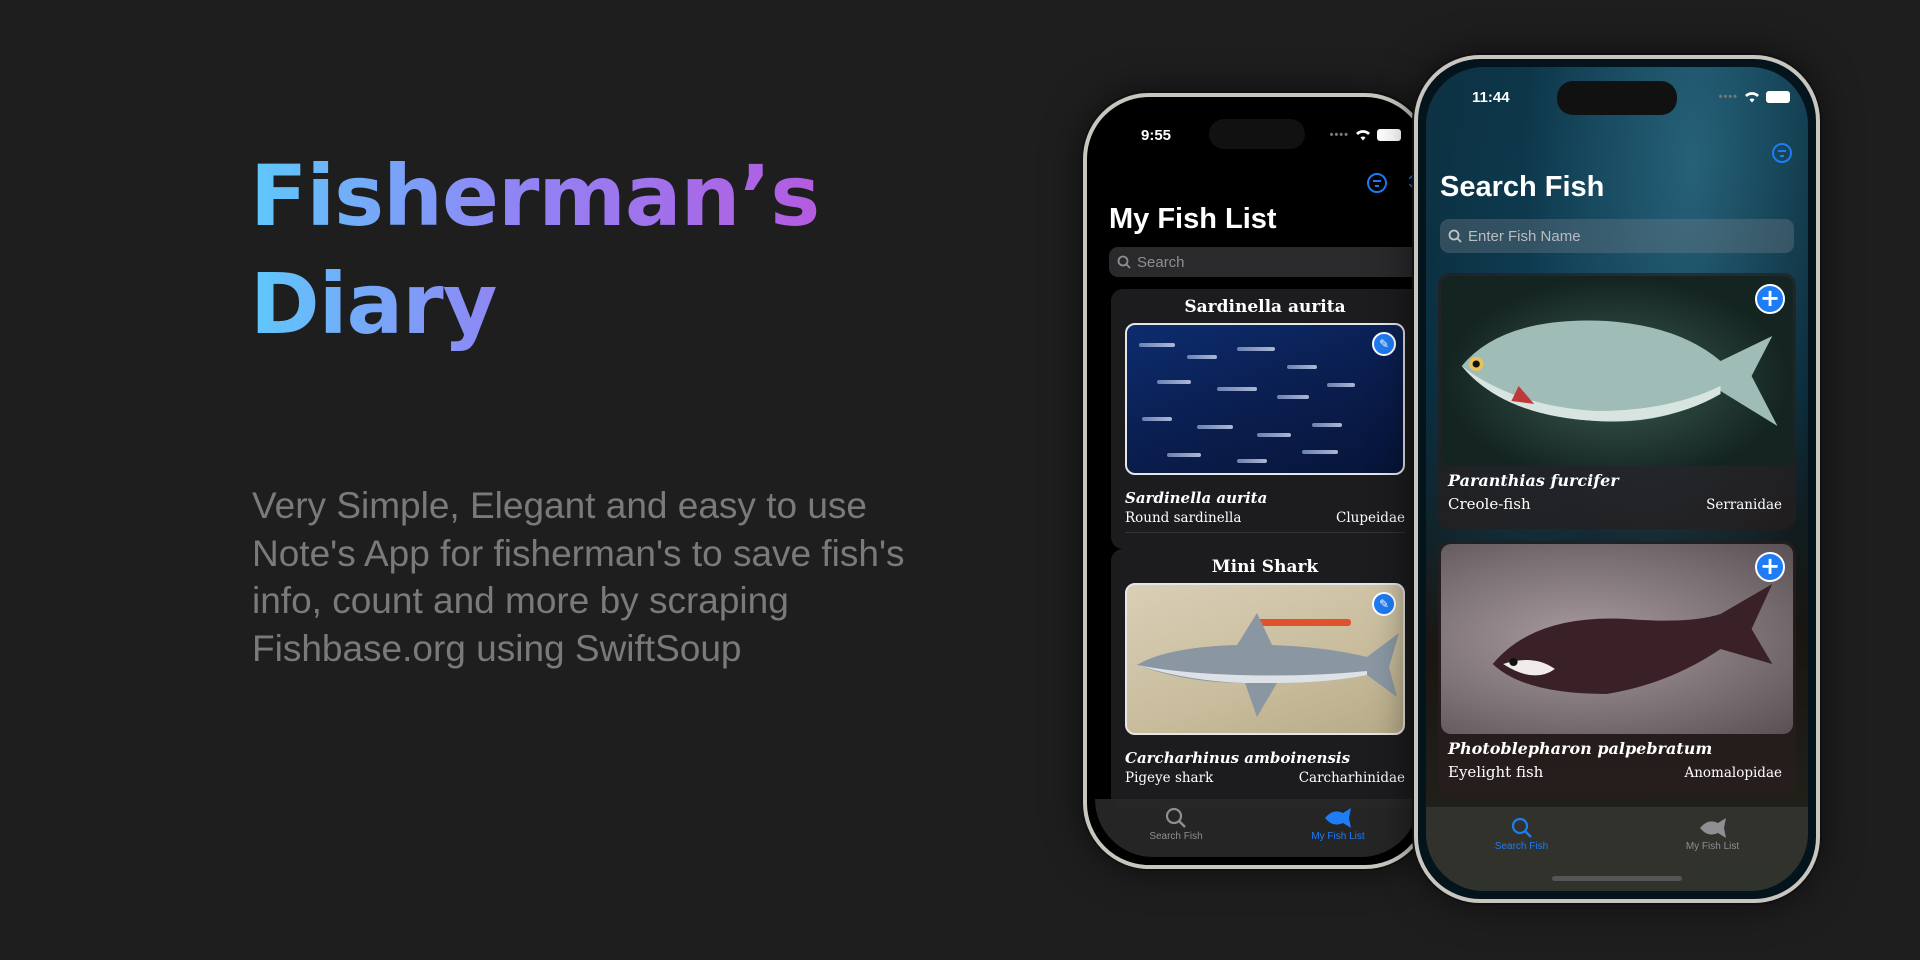  What do you see at coordinates (1265, 781) in the screenshot?
I see `fish-meta-row: Pigeye shark Carcharhinidae` at bounding box center [1265, 781].